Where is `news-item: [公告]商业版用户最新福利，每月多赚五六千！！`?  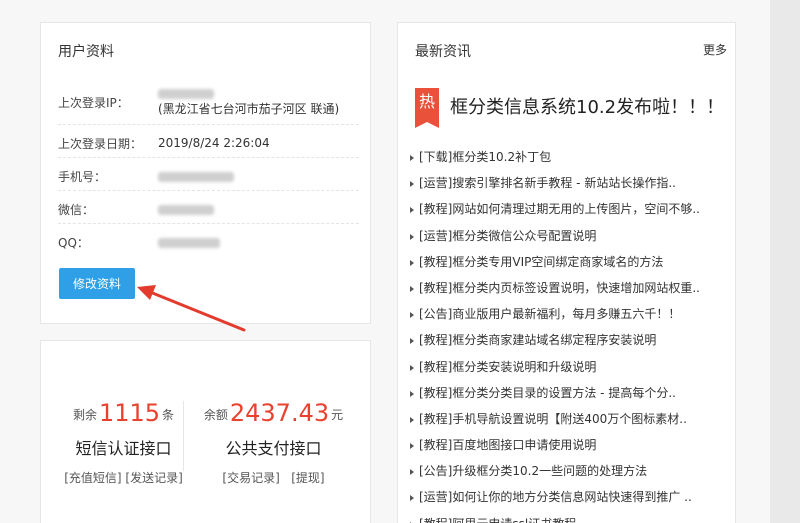 news-item: [公告]商业版用户最新福利，每月多赚五六千！！ is located at coordinates (568, 314).